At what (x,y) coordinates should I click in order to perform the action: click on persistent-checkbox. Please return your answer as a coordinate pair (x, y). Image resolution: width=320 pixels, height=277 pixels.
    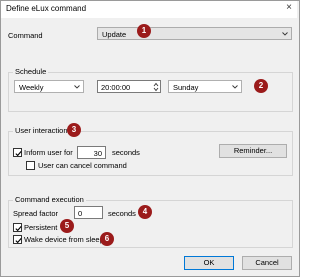
    Looking at the image, I should click on (17, 227).